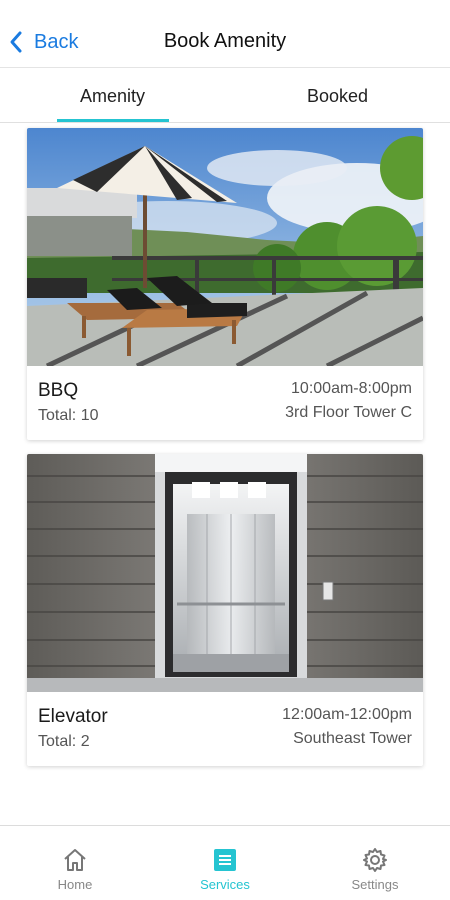 The height and width of the screenshot is (900, 450). What do you see at coordinates (75, 884) in the screenshot?
I see `tabbar-home-label: Home` at bounding box center [75, 884].